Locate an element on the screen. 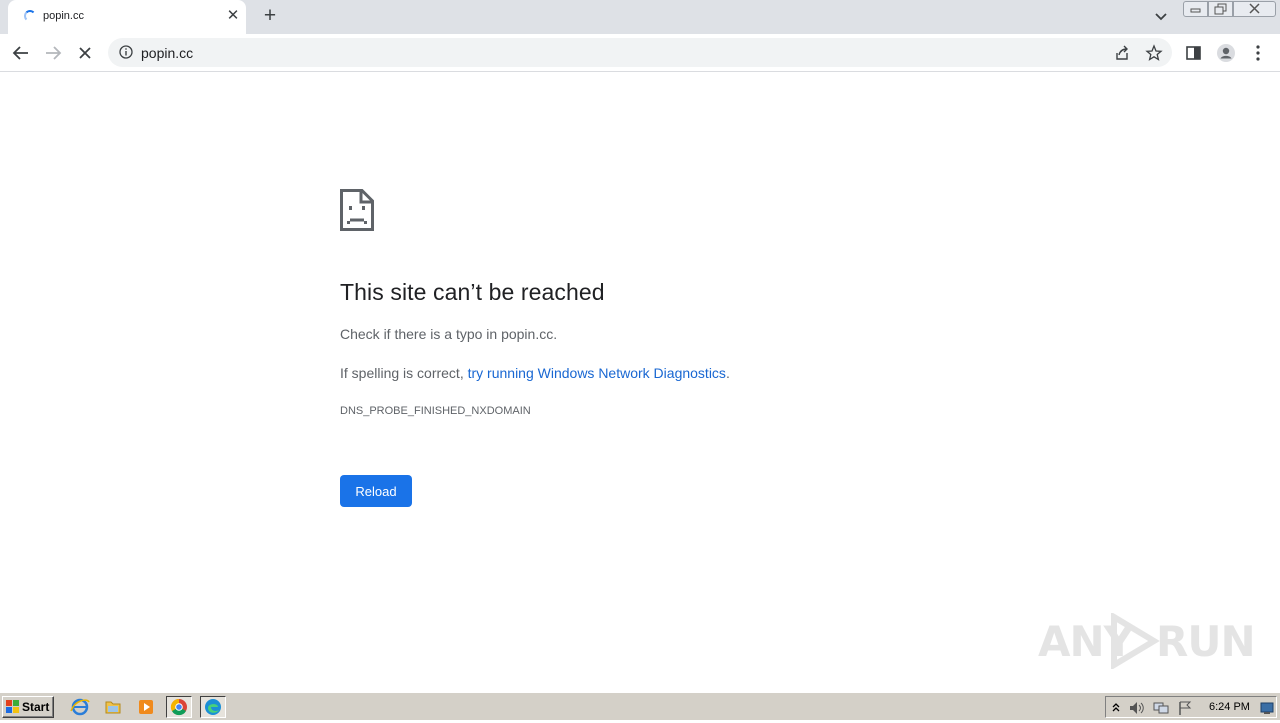  edge-icon is located at coordinates (213, 707).